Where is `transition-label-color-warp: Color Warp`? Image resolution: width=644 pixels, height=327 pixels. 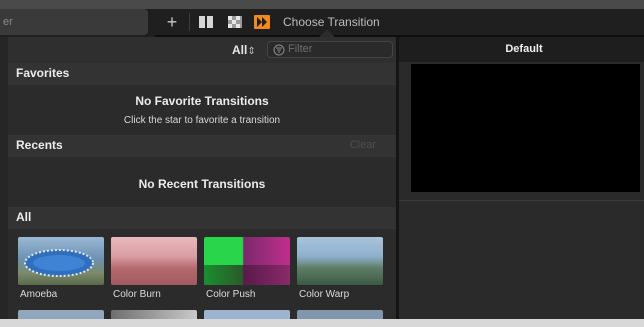 transition-label-color-warp: Color Warp is located at coordinates (324, 294).